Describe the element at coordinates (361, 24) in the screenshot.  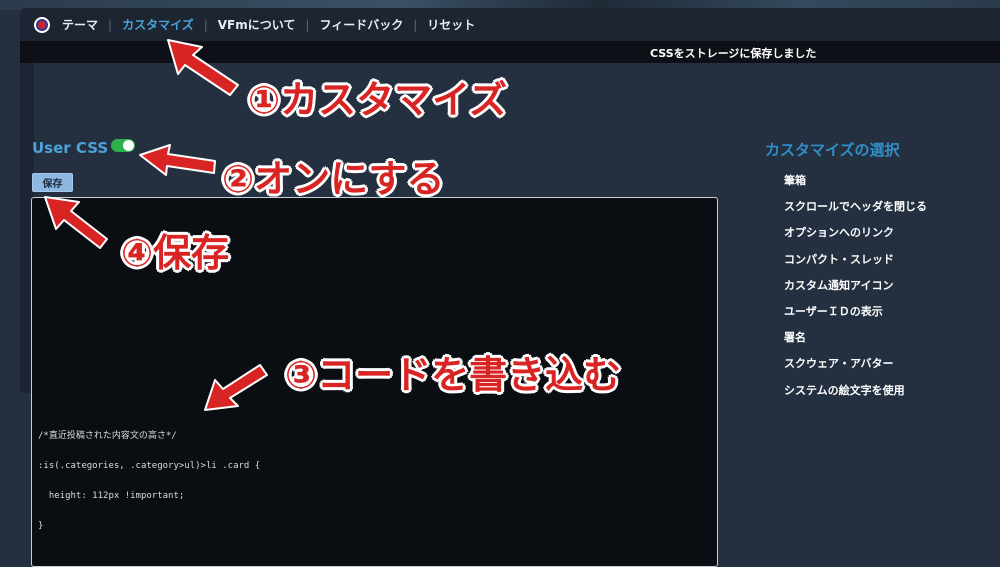
I see `nav-item-feedback: フィードバック` at that location.